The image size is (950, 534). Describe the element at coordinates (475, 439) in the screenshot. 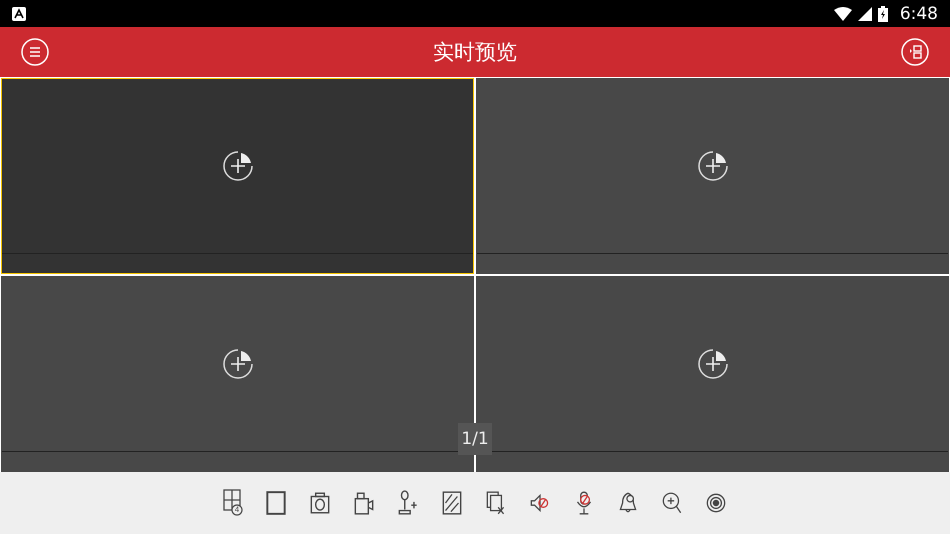

I see `page-indicator: 1/1` at that location.